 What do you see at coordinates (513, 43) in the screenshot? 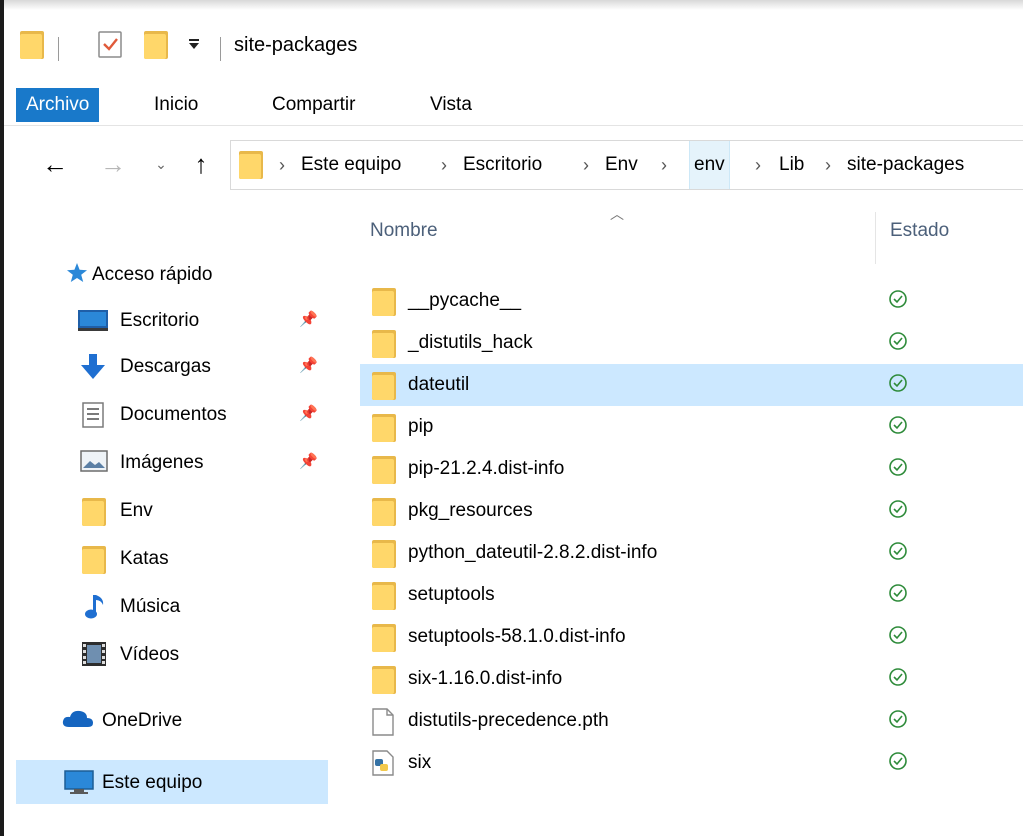
I see `title-bar: site-packages` at bounding box center [513, 43].